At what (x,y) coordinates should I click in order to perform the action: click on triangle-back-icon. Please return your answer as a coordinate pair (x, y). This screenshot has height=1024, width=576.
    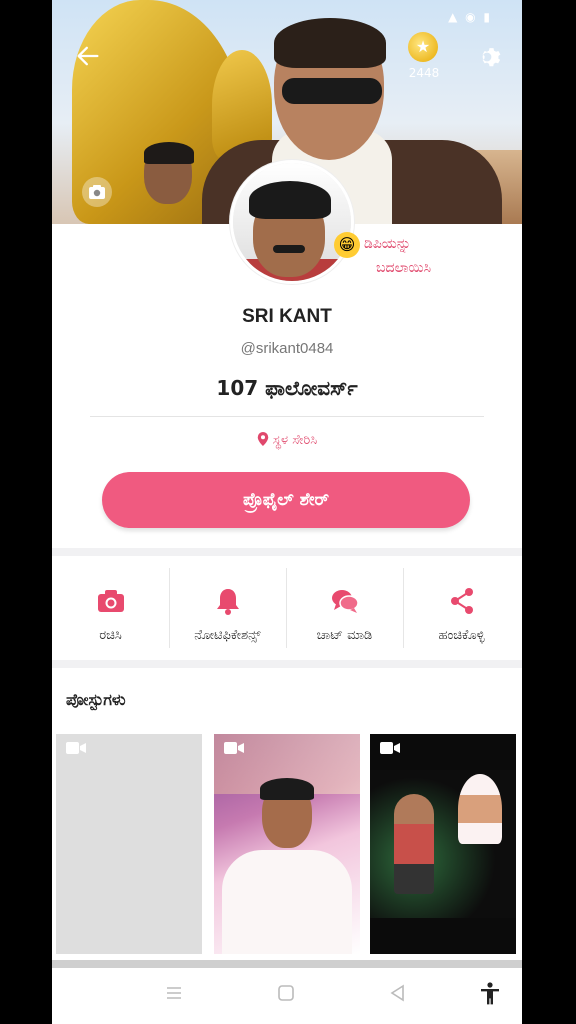
    Looking at the image, I should click on (397, 993).